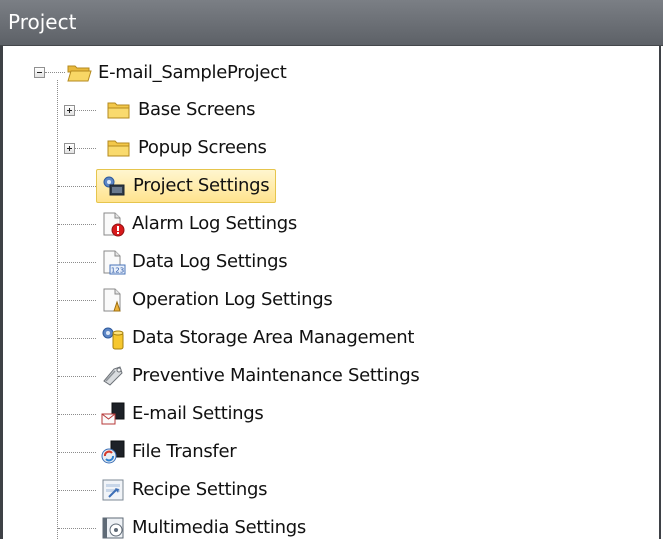 The height and width of the screenshot is (539, 663). Describe the element at coordinates (201, 185) in the screenshot. I see `tree-node-label: Project Settings` at that location.